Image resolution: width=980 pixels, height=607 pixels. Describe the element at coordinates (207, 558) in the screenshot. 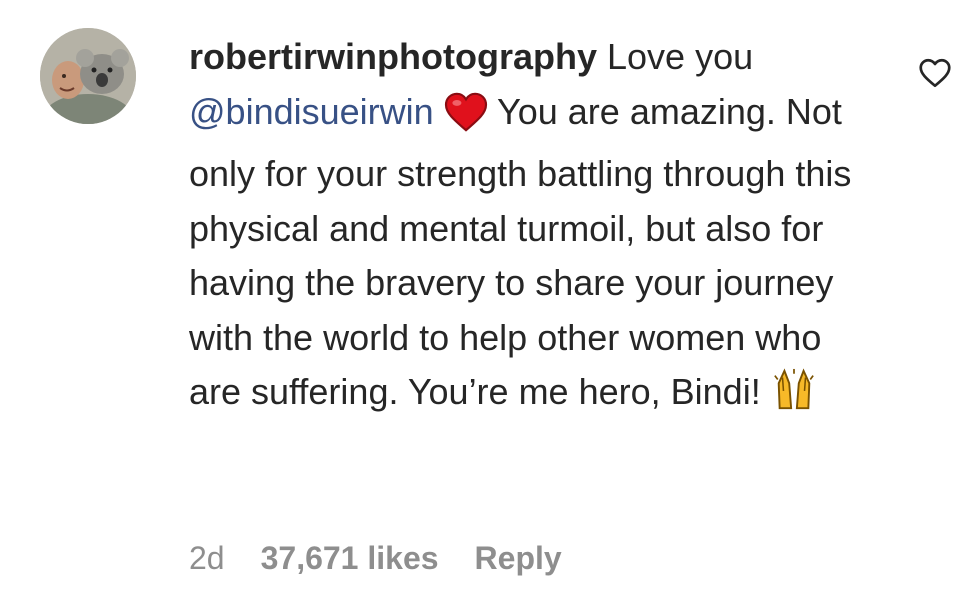

I see `comment-timestamp: 2d` at that location.